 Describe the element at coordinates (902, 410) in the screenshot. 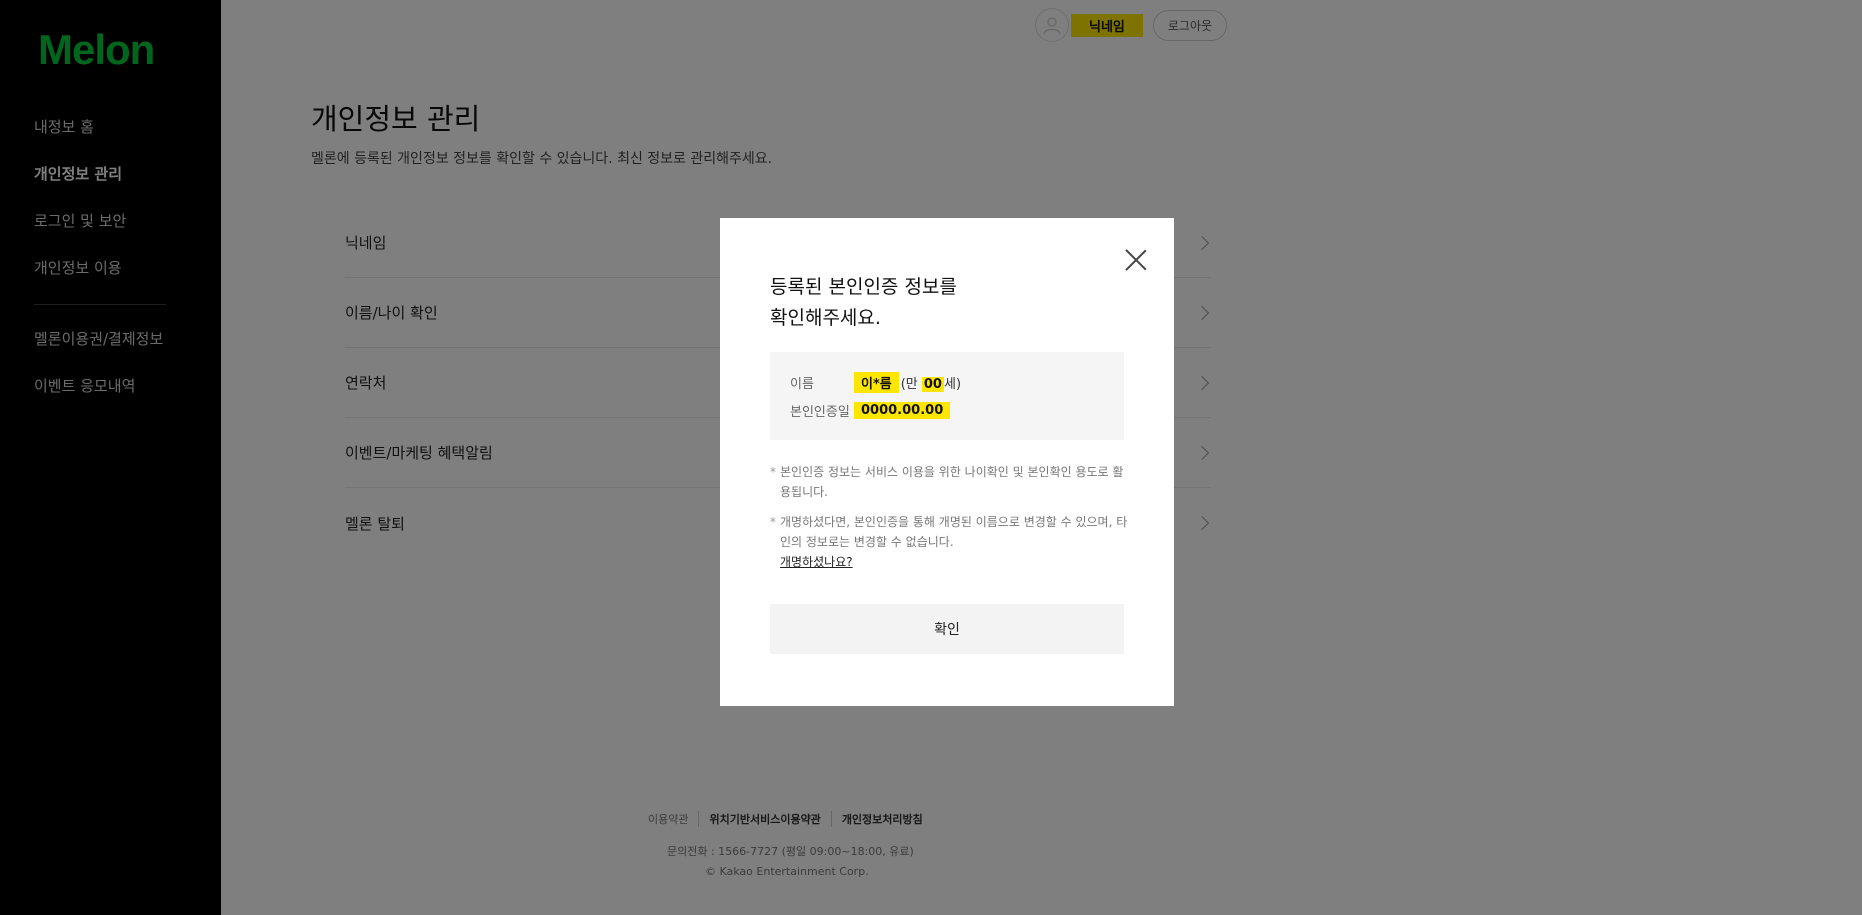

I see `verification-date-value: 0000.00.00` at that location.